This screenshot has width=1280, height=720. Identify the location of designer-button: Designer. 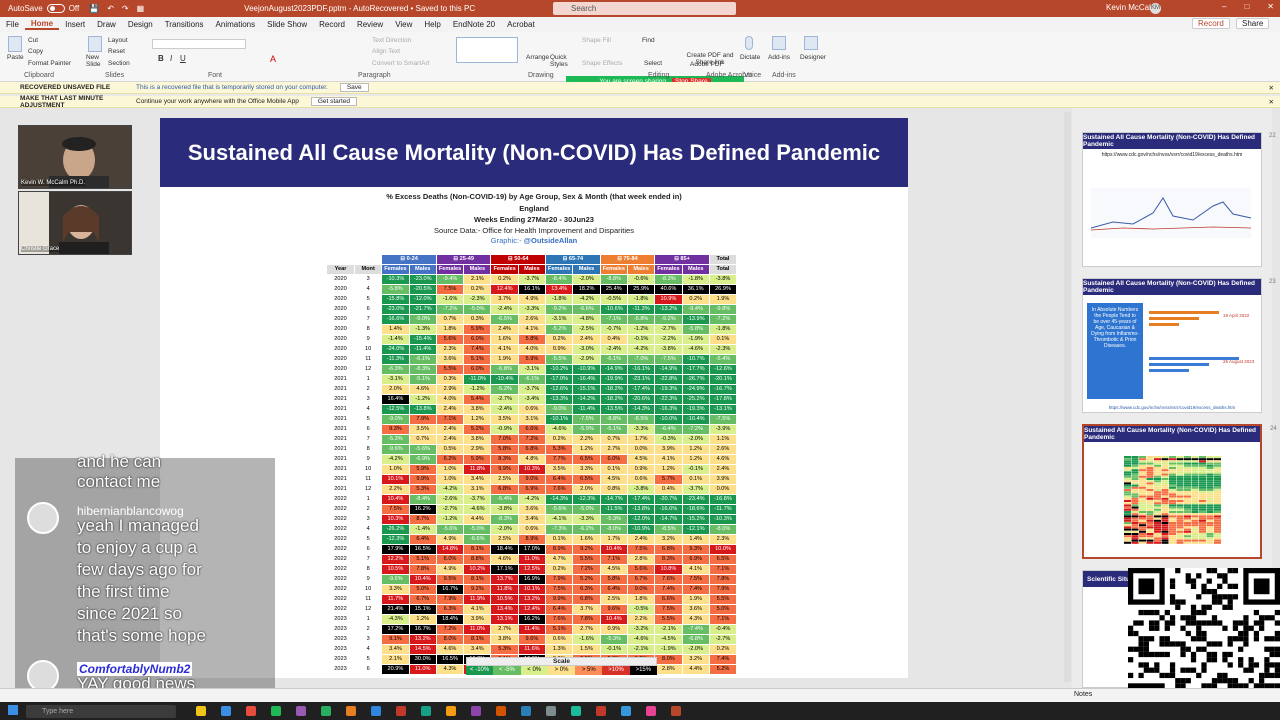
(813, 57).